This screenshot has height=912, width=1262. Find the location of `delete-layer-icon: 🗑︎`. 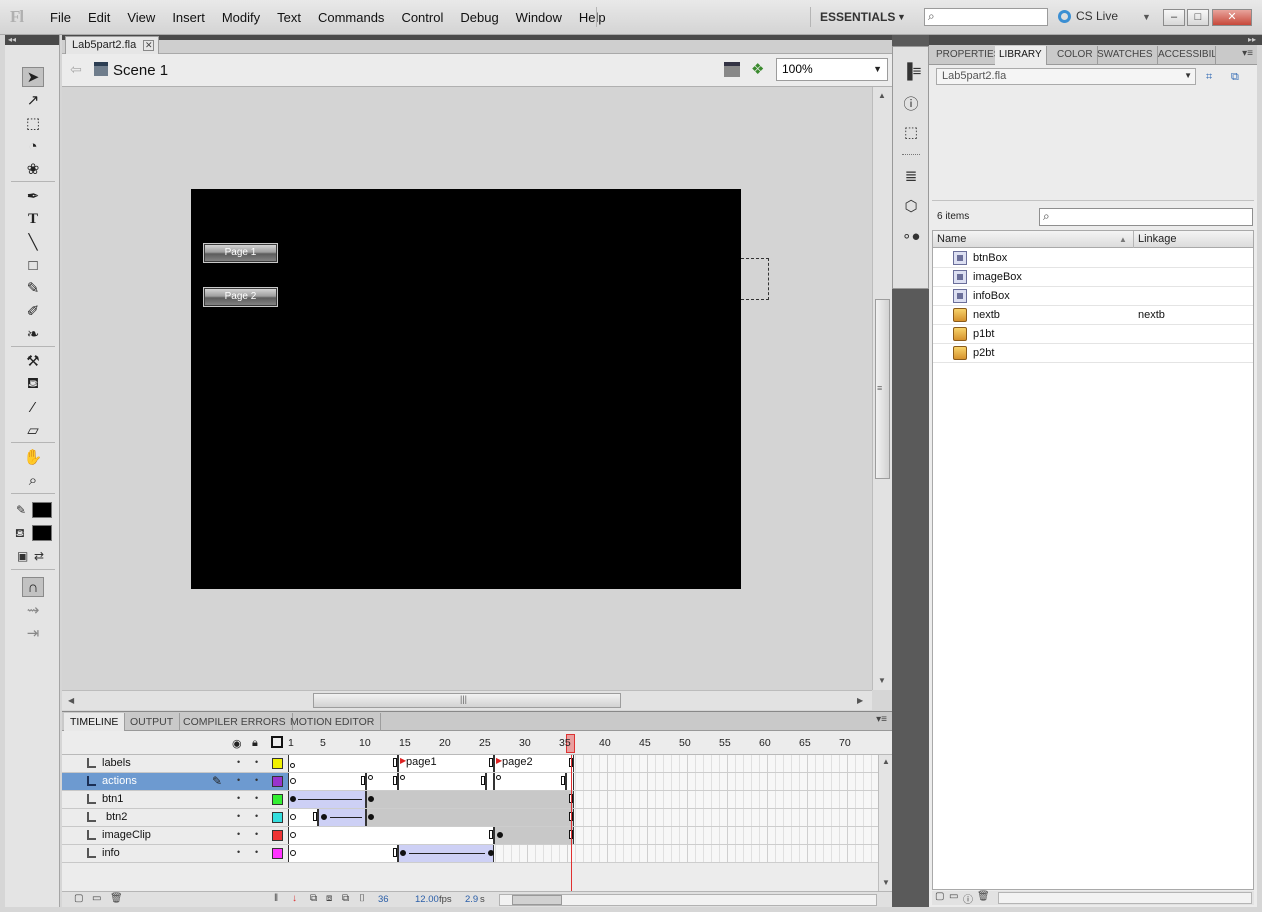

delete-layer-icon: 🗑︎ is located at coordinates (116, 898).